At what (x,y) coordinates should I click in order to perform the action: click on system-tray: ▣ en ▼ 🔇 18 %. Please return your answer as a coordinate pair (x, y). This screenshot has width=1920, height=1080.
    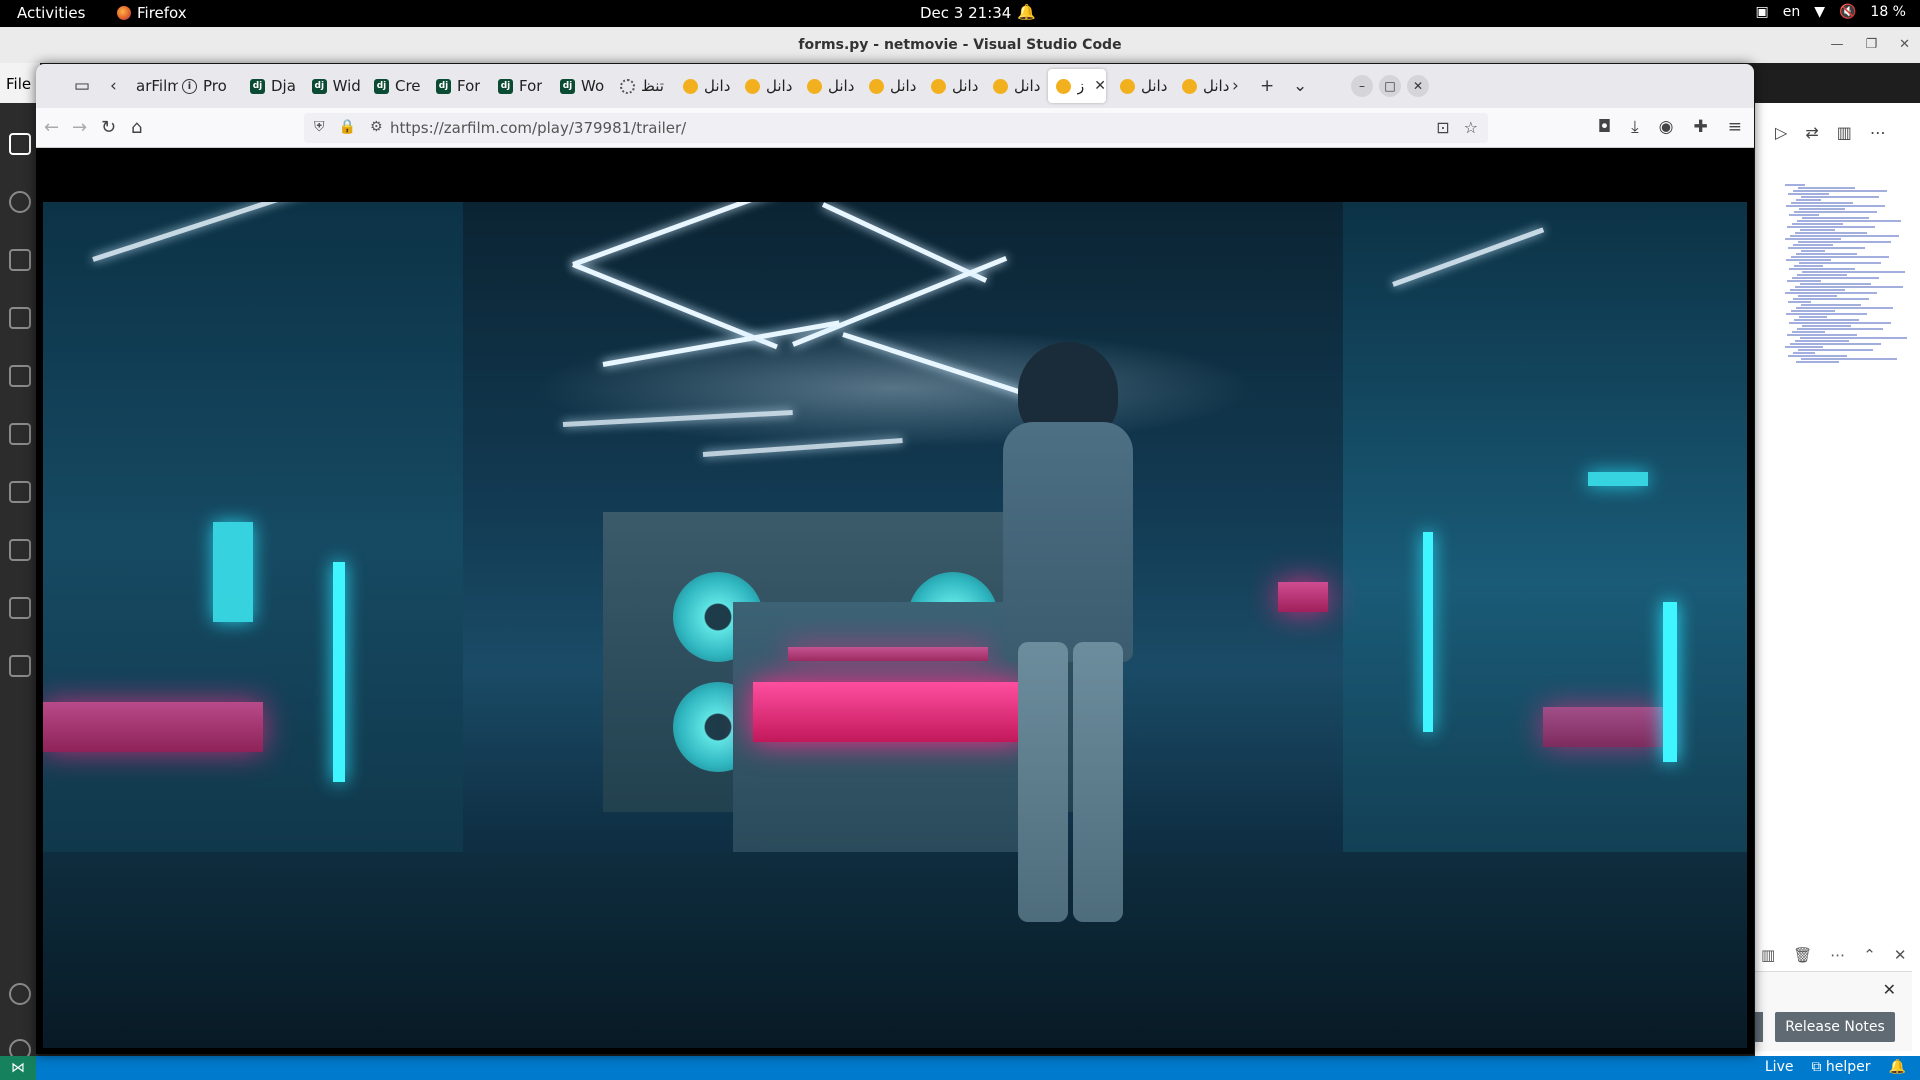
    Looking at the image, I should click on (1830, 12).